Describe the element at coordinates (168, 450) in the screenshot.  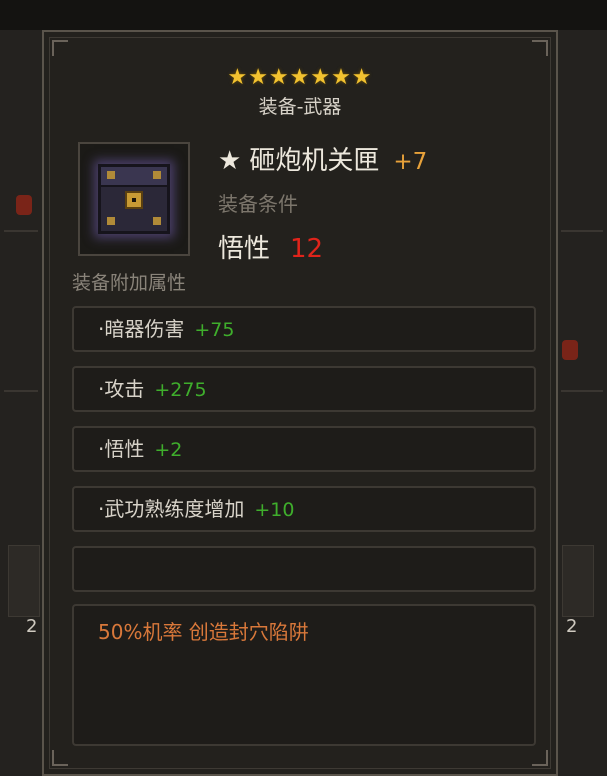
I see `attribute-bonus: +2` at that location.